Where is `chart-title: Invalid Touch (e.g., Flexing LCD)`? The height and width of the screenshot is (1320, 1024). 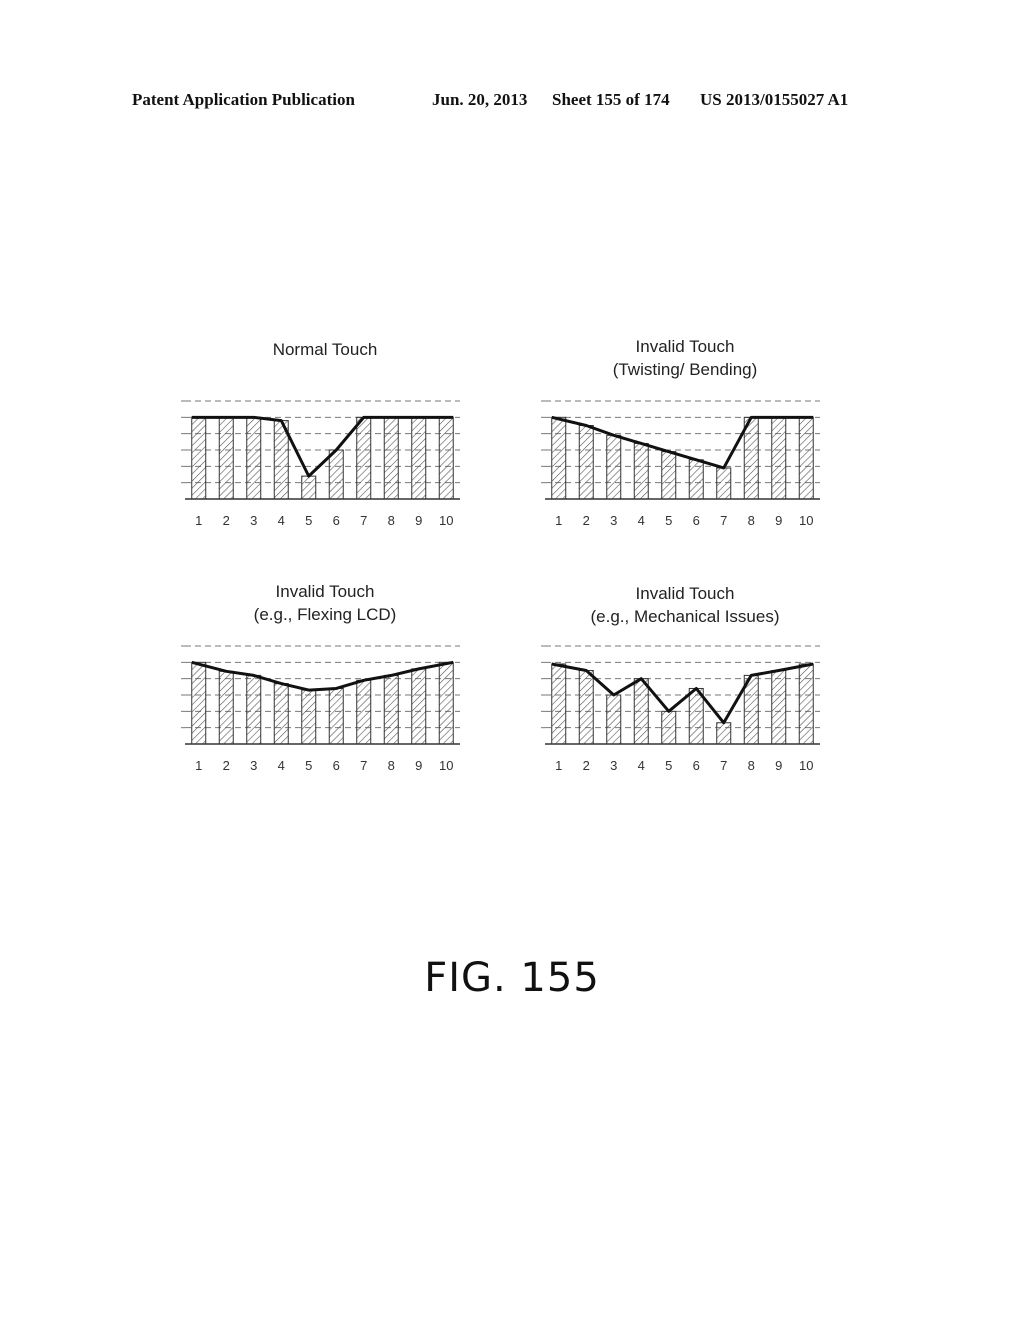
chart-title: Invalid Touch (e.g., Flexing LCD) is located at coordinates (325, 603).